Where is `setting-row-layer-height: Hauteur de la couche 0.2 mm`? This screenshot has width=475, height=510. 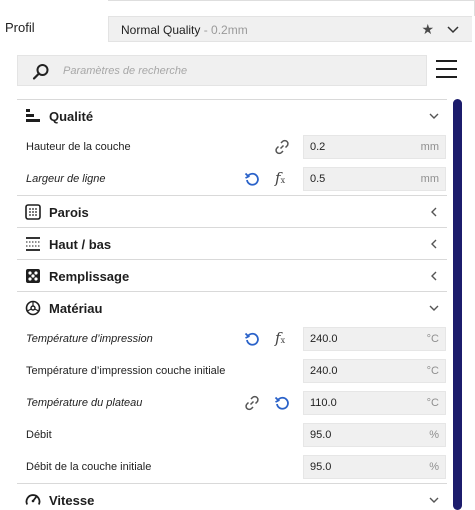
setting-row-layer-height: Hauteur de la couche 0.2 mm is located at coordinates (232, 147).